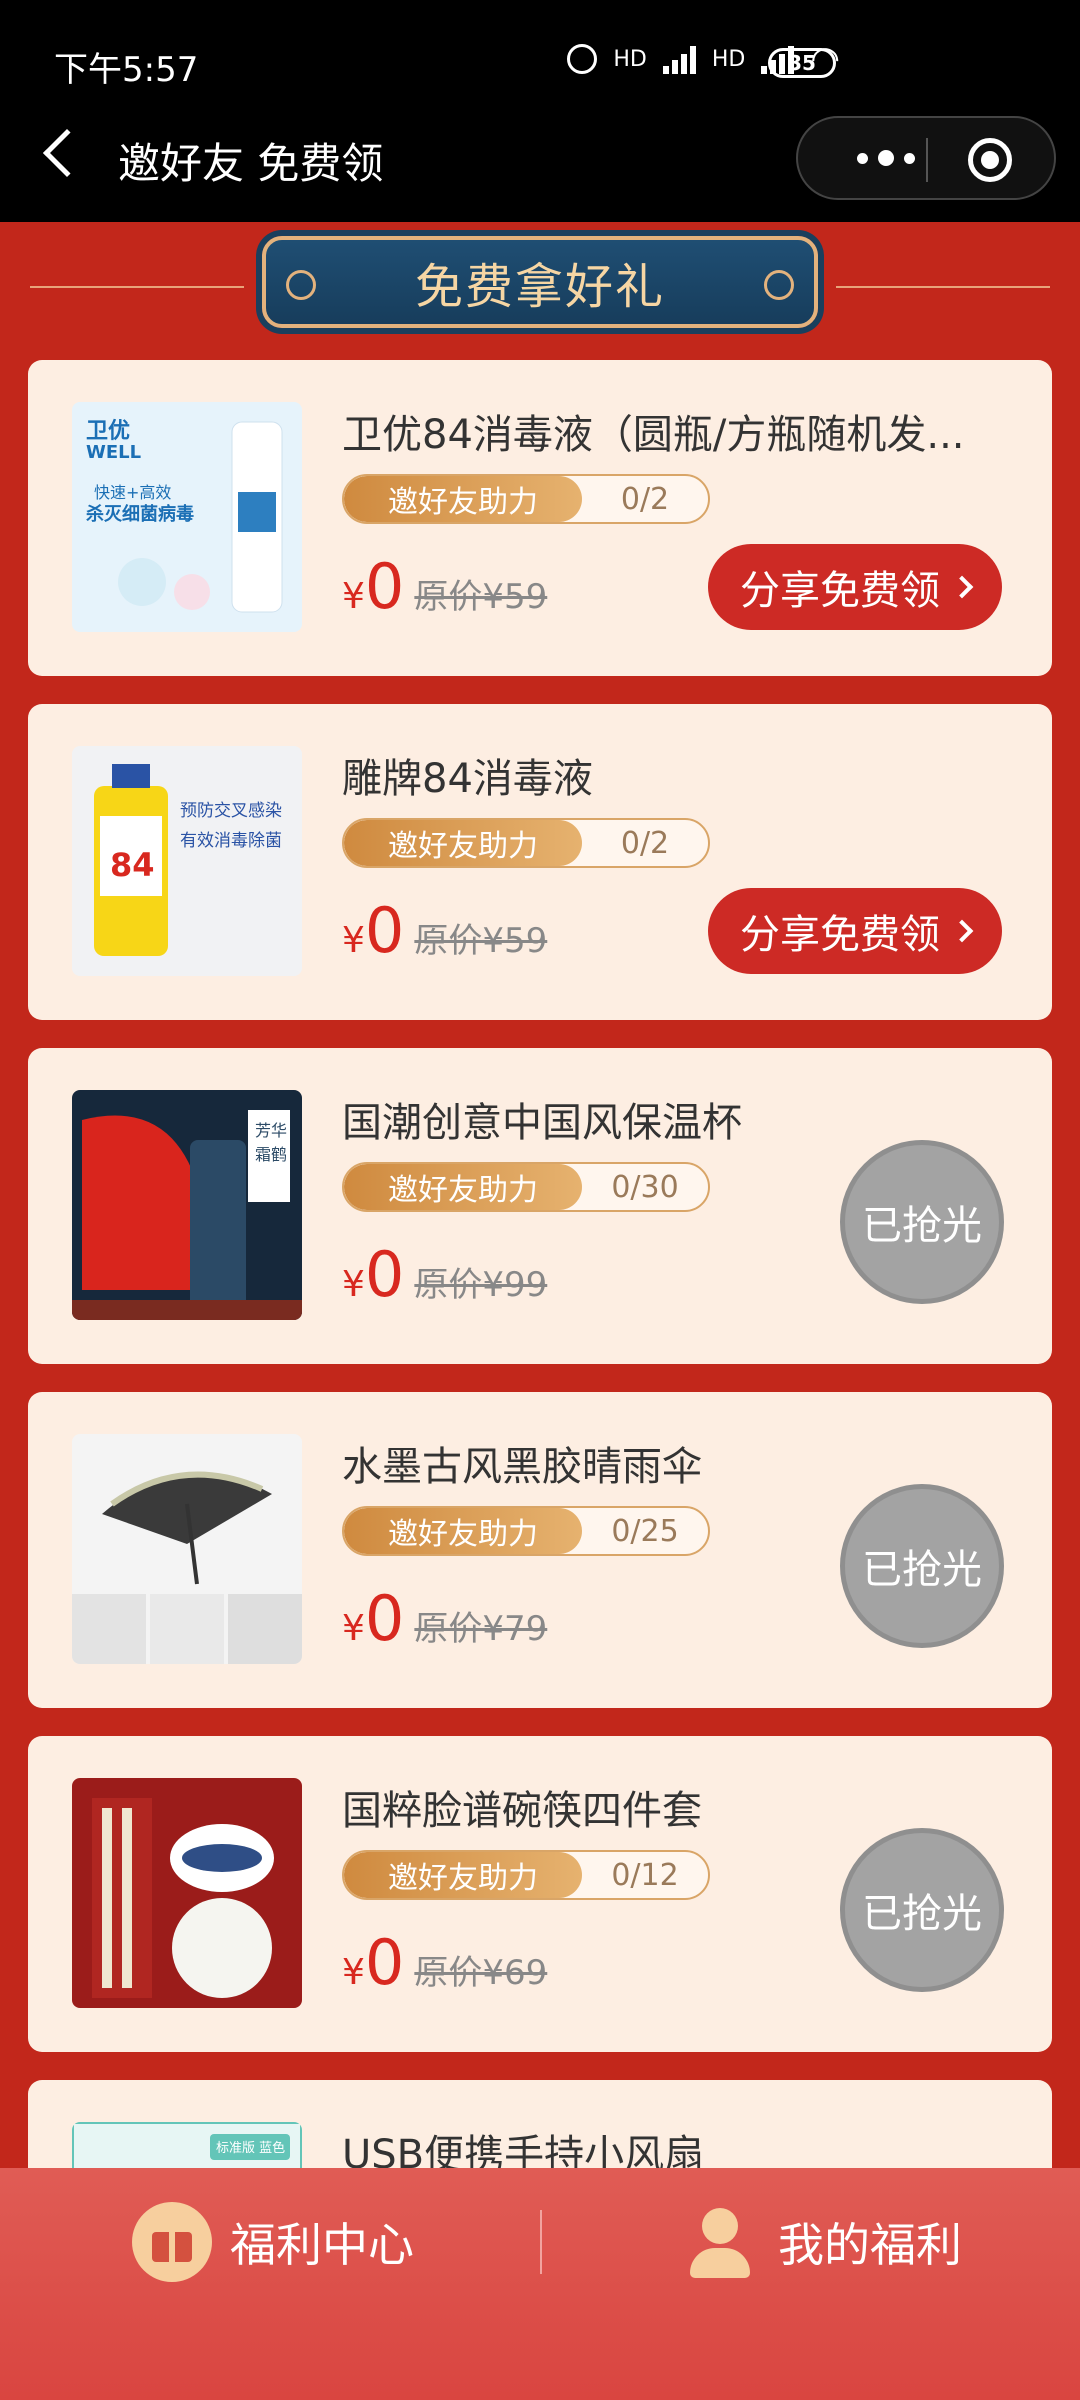 The image size is (1080, 2400). Describe the element at coordinates (187, 861) in the screenshot. I see `product-image: 84 预防交叉感染 有效消毒除菌` at that location.